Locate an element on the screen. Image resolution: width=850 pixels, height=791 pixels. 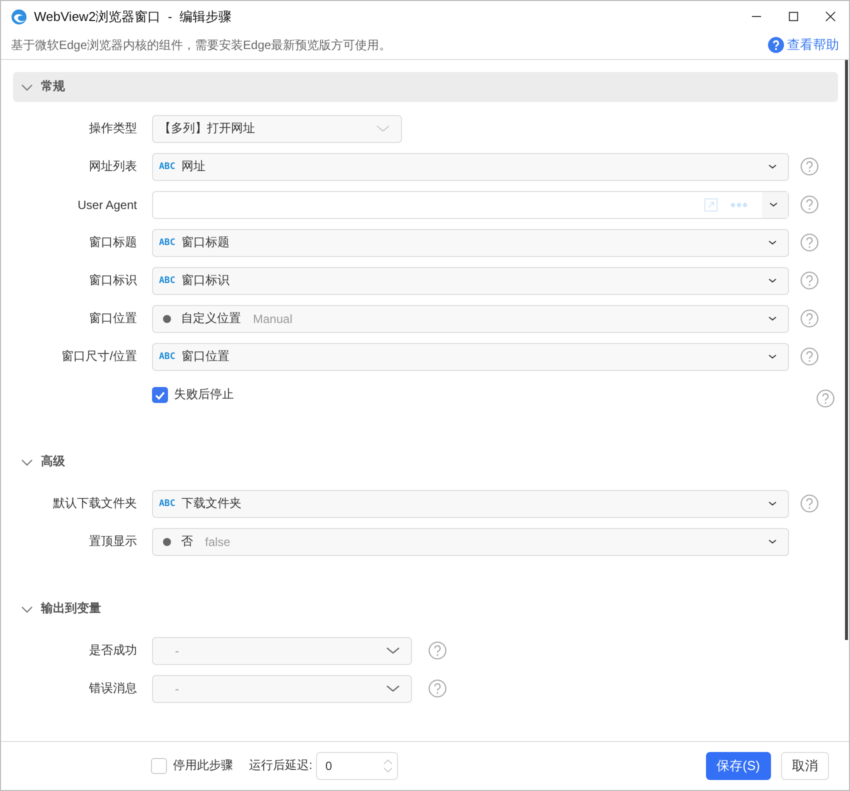
info-text: 基于微软Edge浏览器内核的组件，需要安装Edge最新预览版方可使用。 is located at coordinates (201, 45).